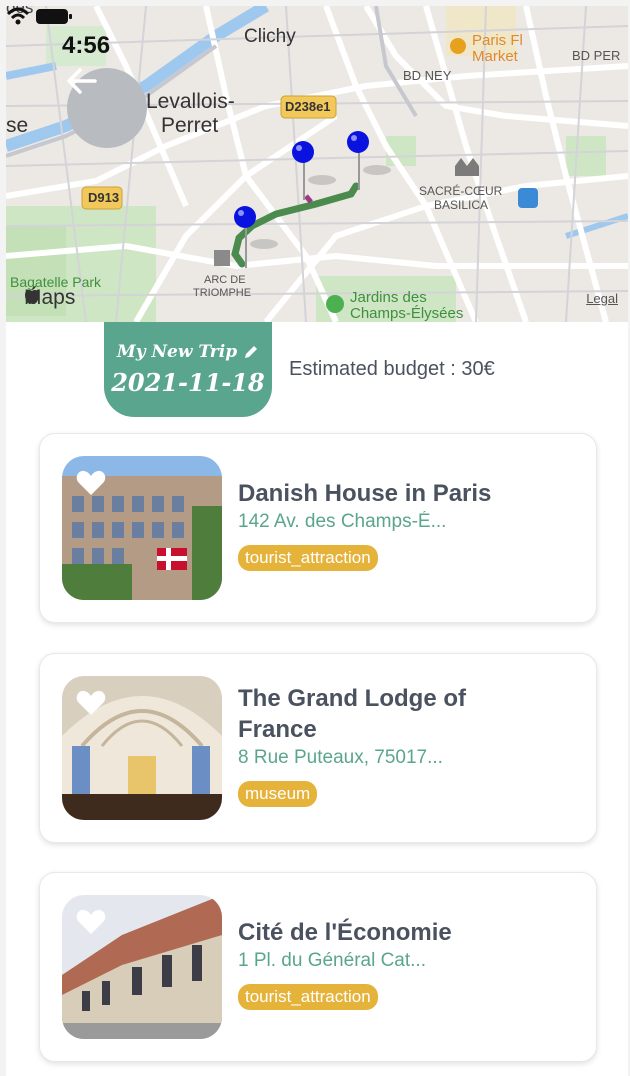 The image size is (630, 1076). What do you see at coordinates (407, 313) in the screenshot?
I see `map-label-jardins2: Champs-Élysées` at bounding box center [407, 313].